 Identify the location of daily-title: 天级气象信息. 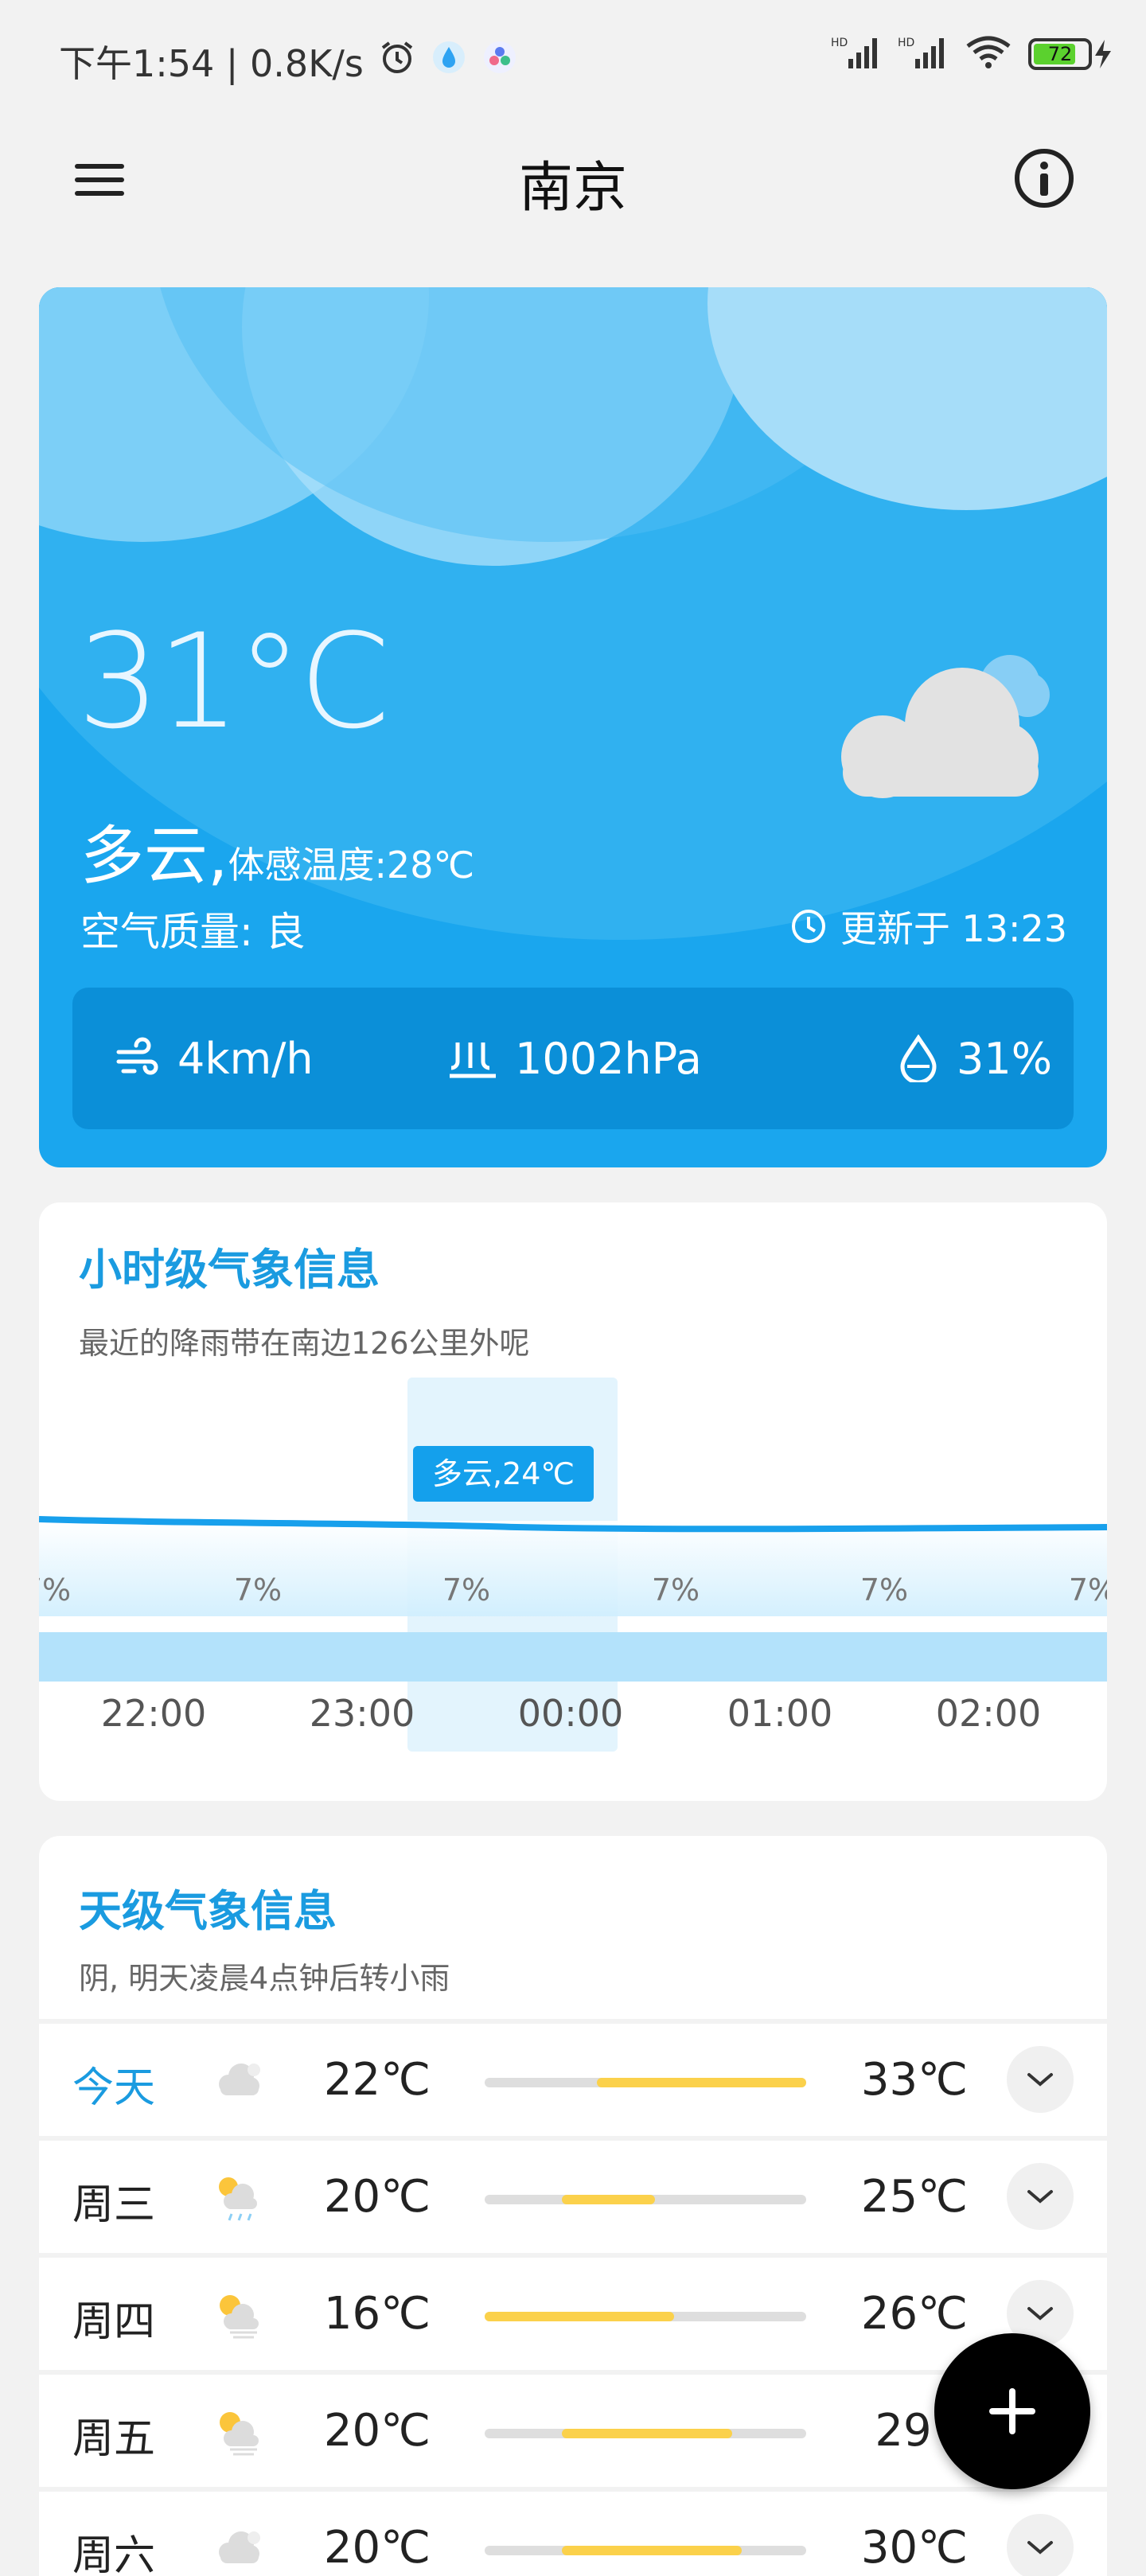
(208, 1911).